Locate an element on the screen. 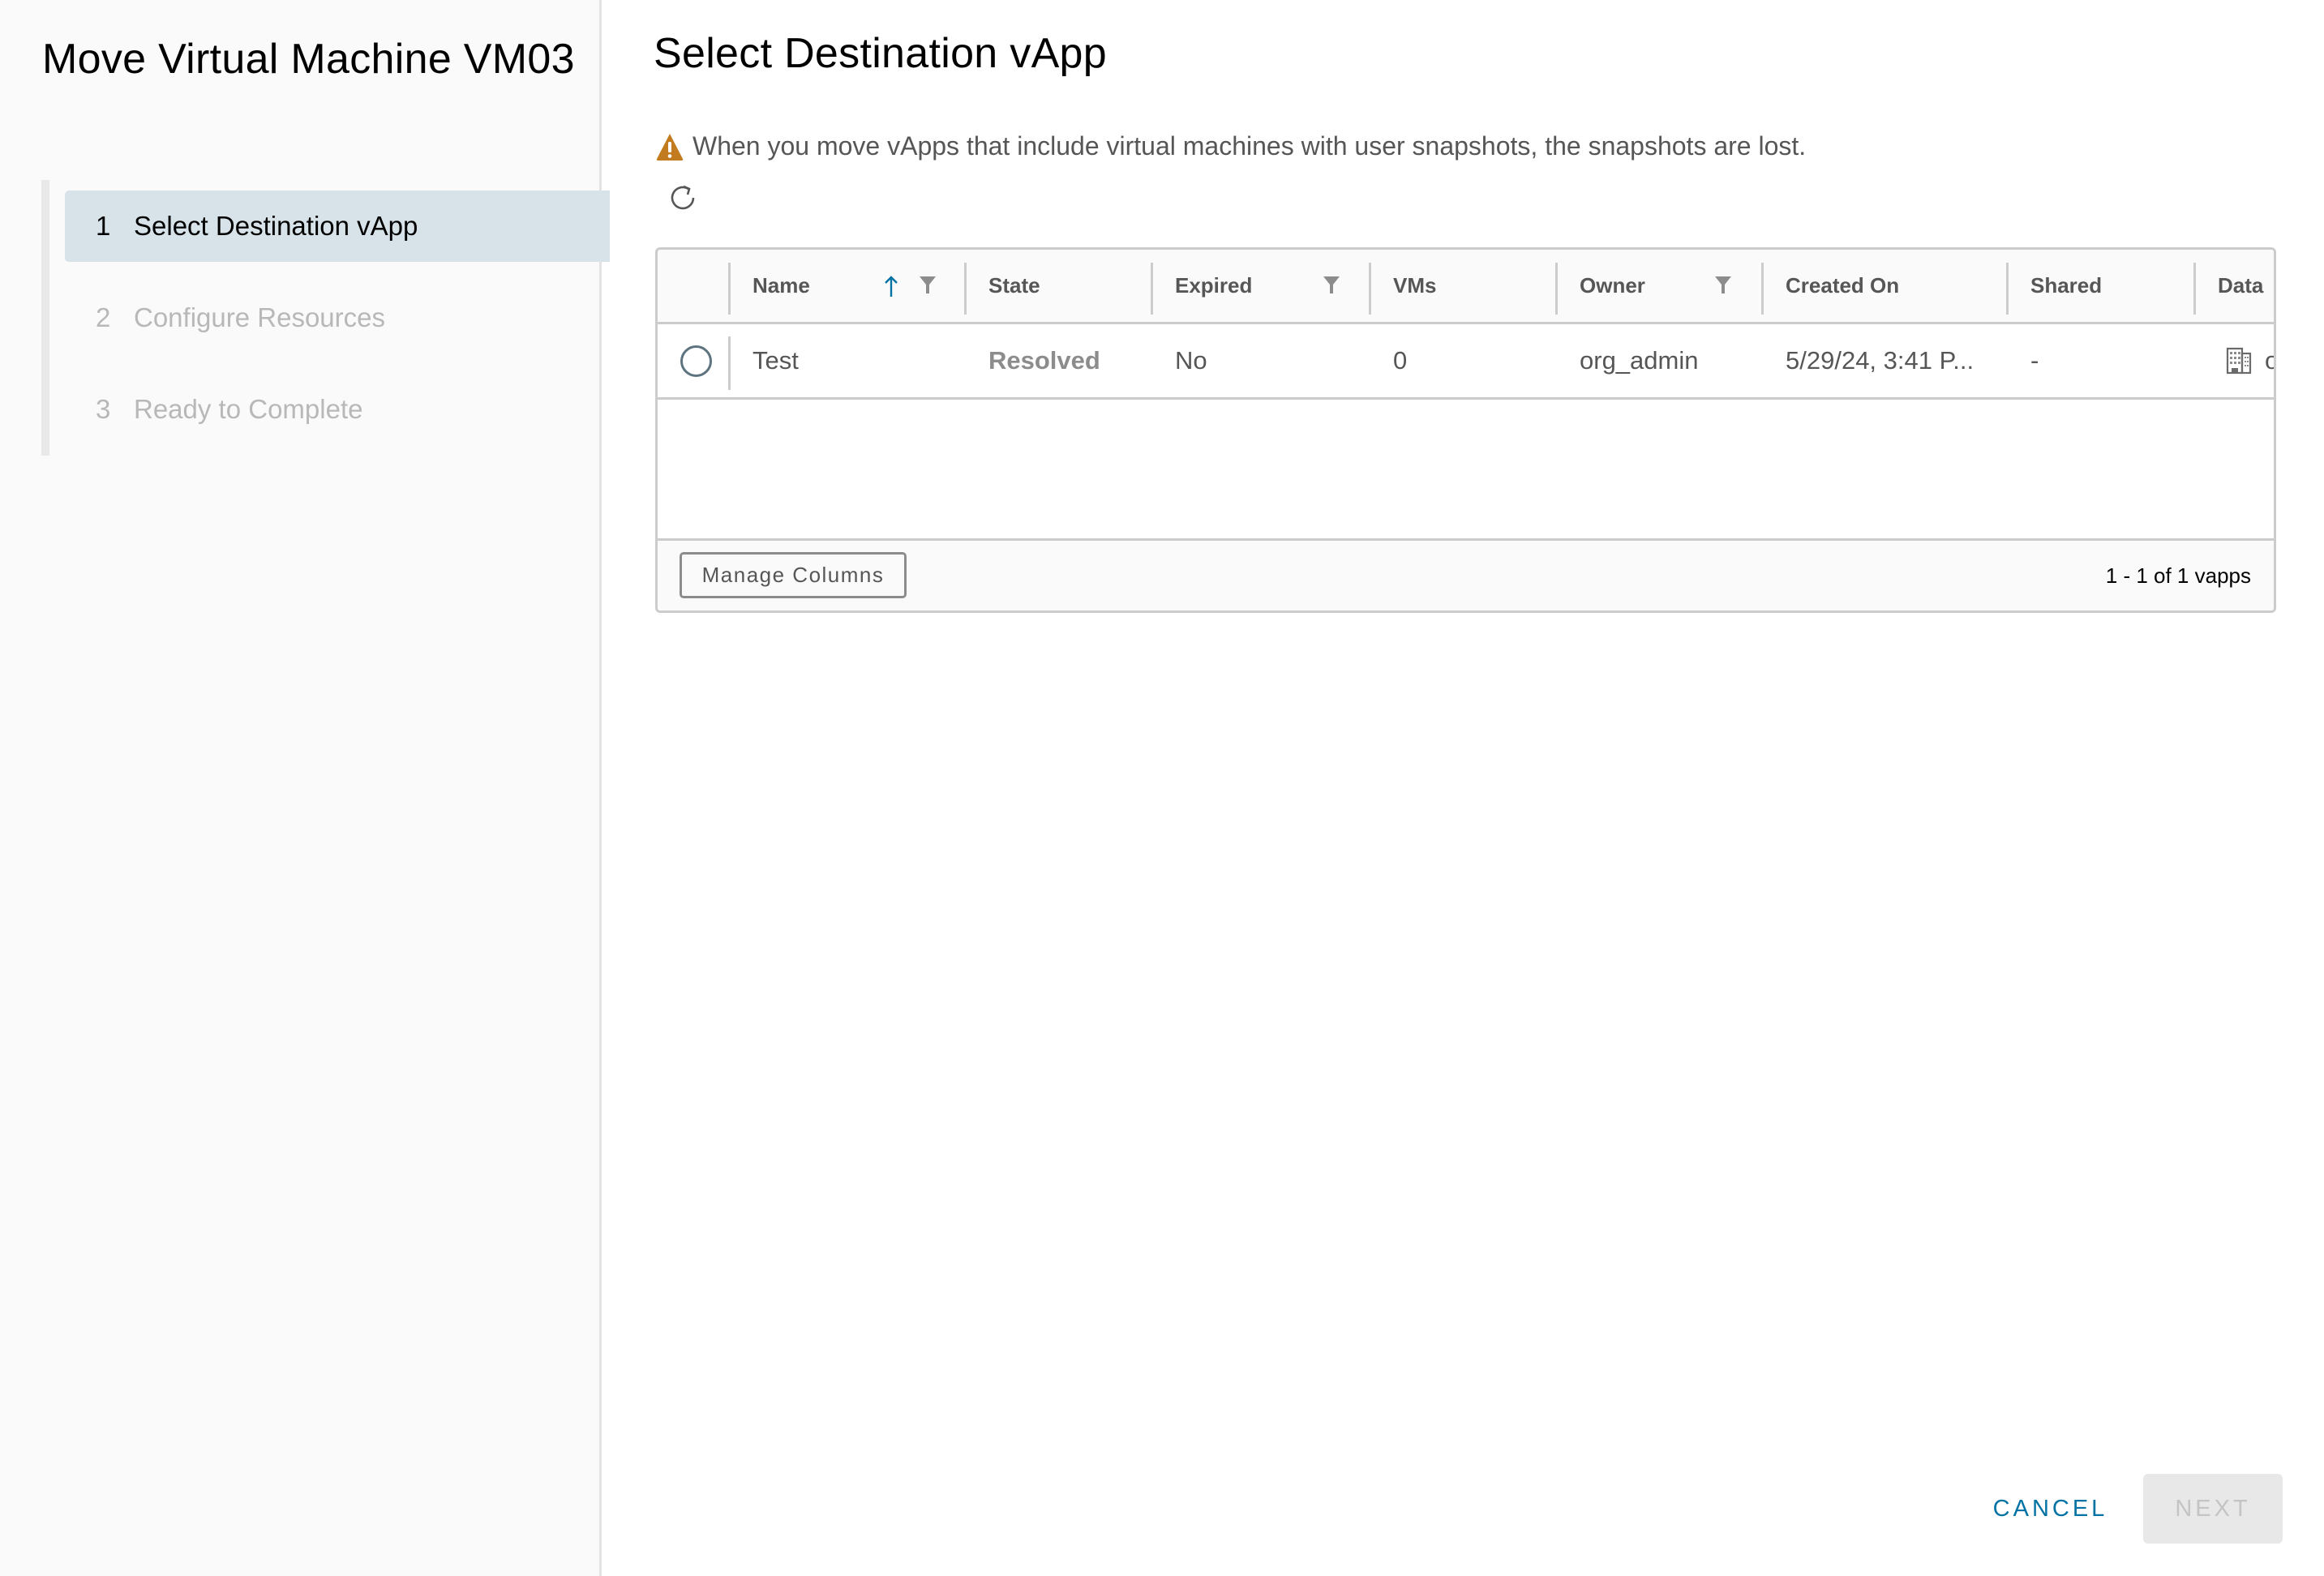  cell-data: o is located at coordinates (2250, 360).